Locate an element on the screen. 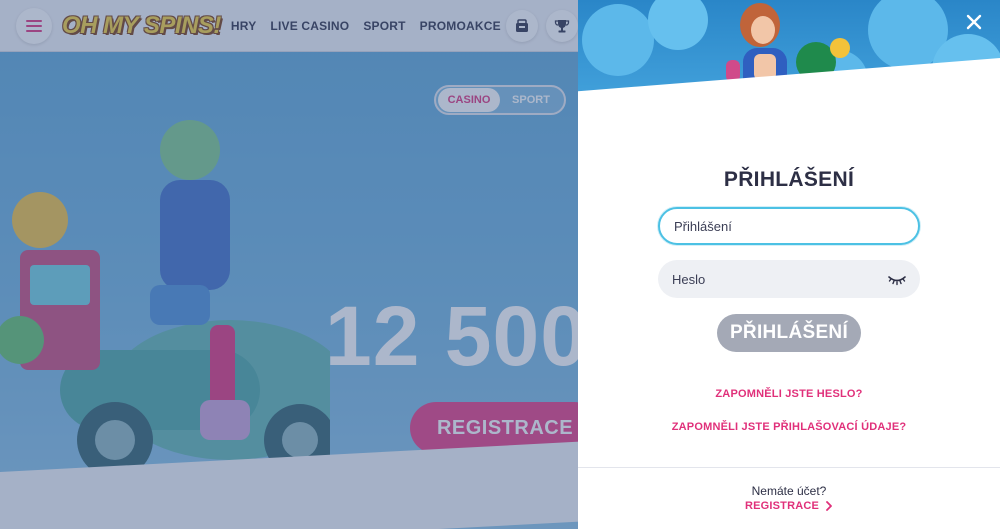 This screenshot has height=529, width=1000. eye-closed-icon is located at coordinates (897, 279).